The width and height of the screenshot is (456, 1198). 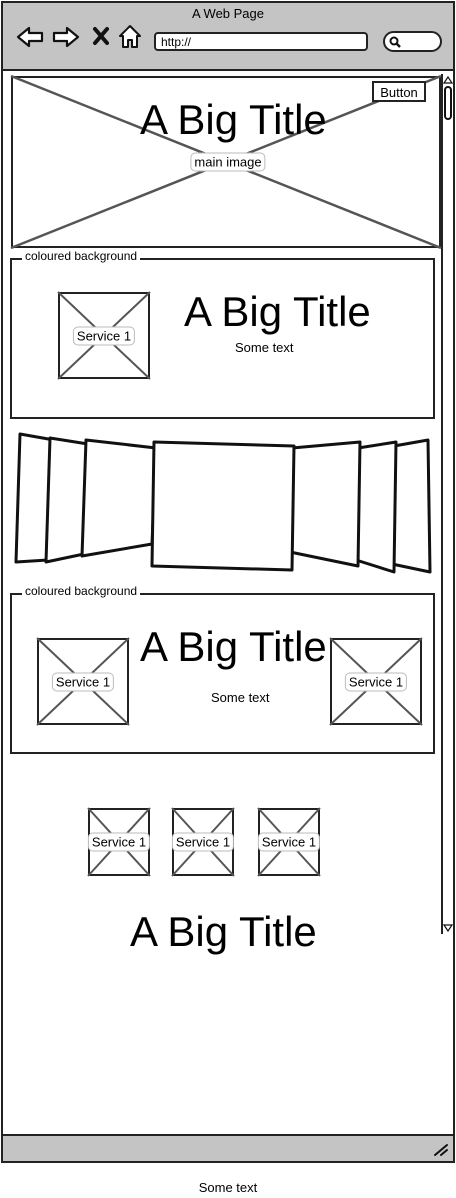 What do you see at coordinates (81, 591) in the screenshot?
I see `section2-legend: coloured background` at bounding box center [81, 591].